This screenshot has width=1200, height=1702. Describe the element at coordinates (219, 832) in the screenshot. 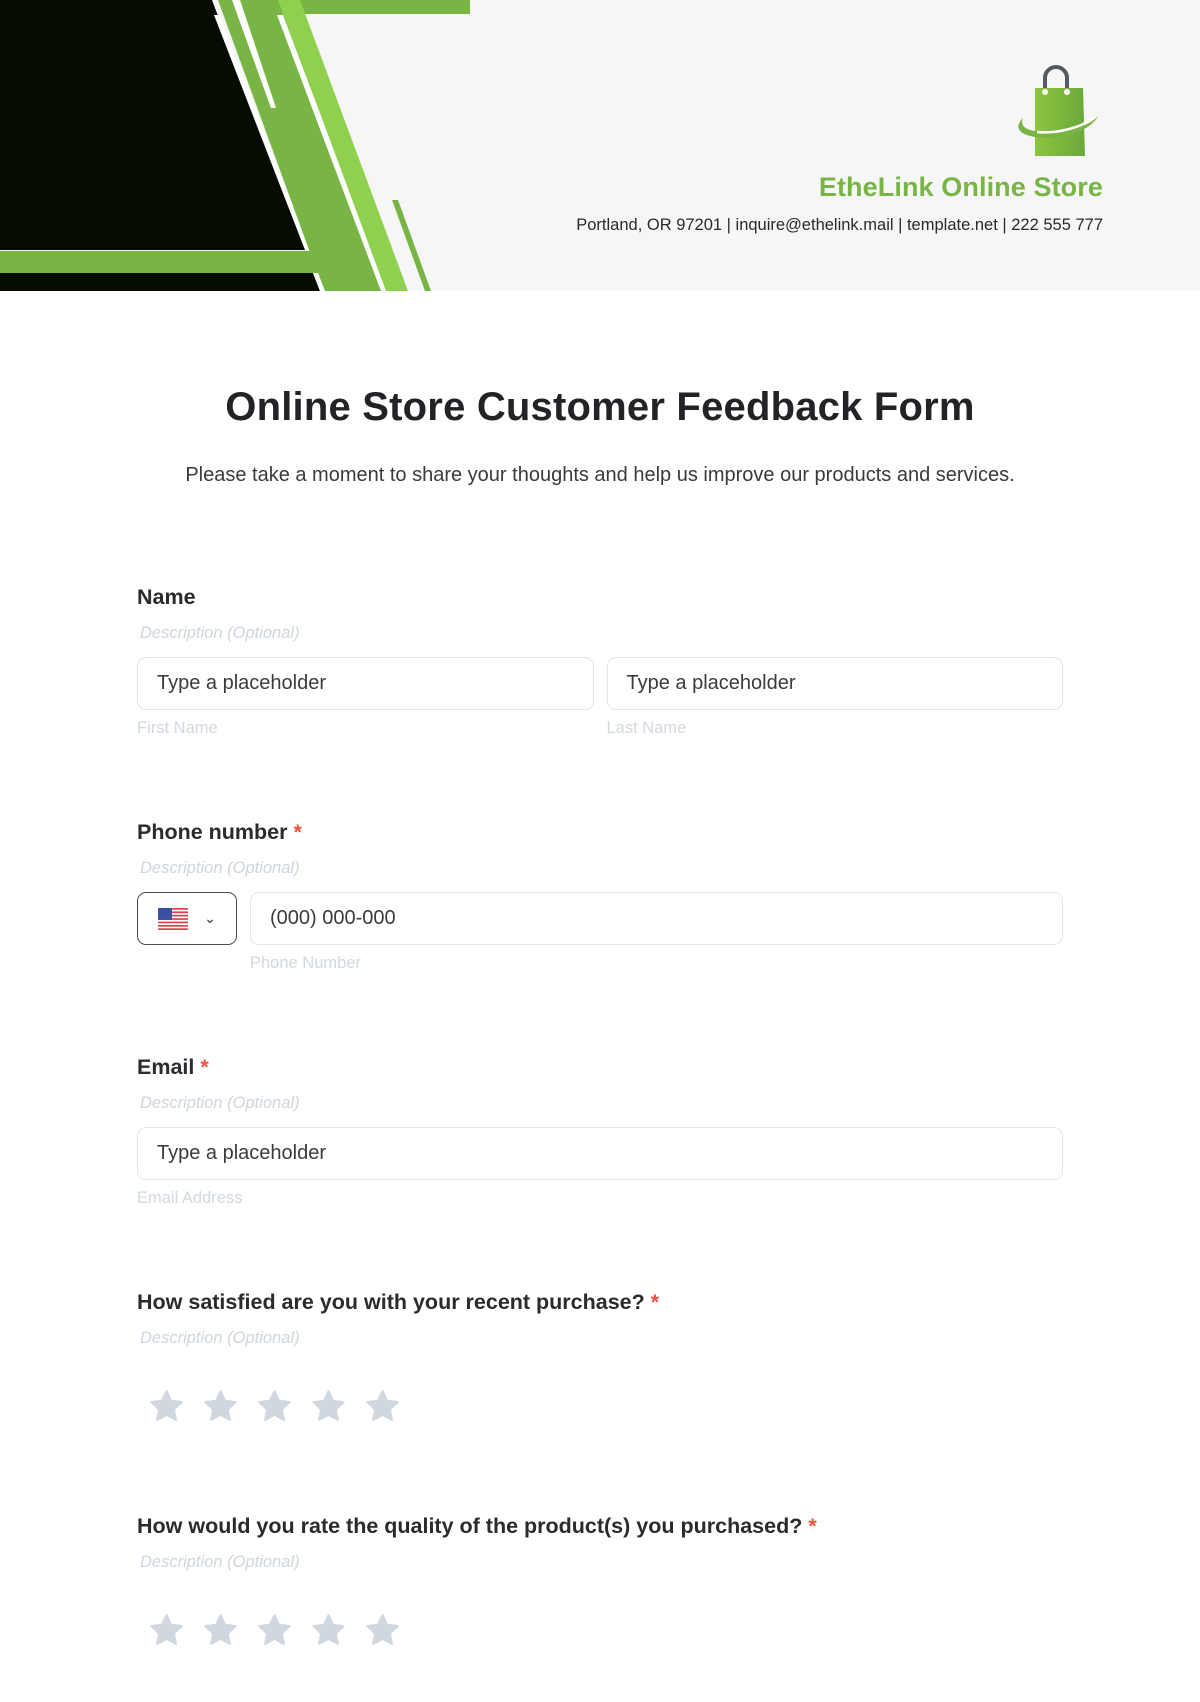

I see `field-label: Phone number *` at that location.